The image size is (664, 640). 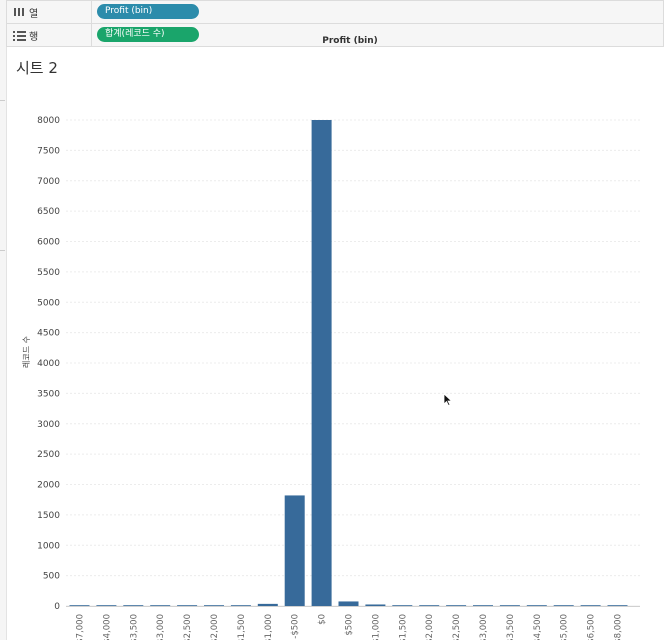 What do you see at coordinates (81, 627) in the screenshot?
I see `x-tick-label: -$7,000` at bounding box center [81, 627].